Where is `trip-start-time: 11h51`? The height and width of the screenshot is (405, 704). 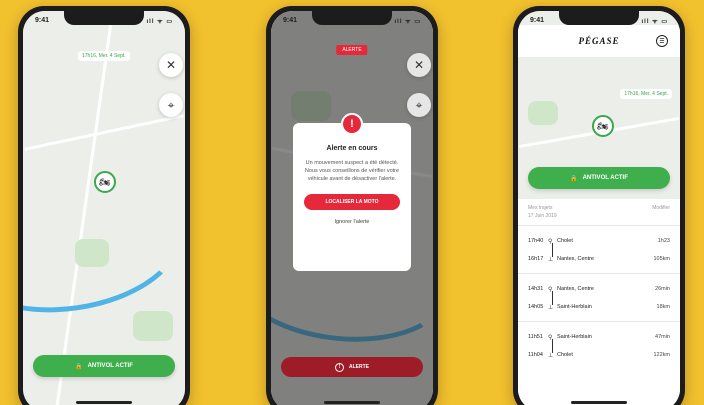 trip-start-time: 11h51 is located at coordinates (535, 337).